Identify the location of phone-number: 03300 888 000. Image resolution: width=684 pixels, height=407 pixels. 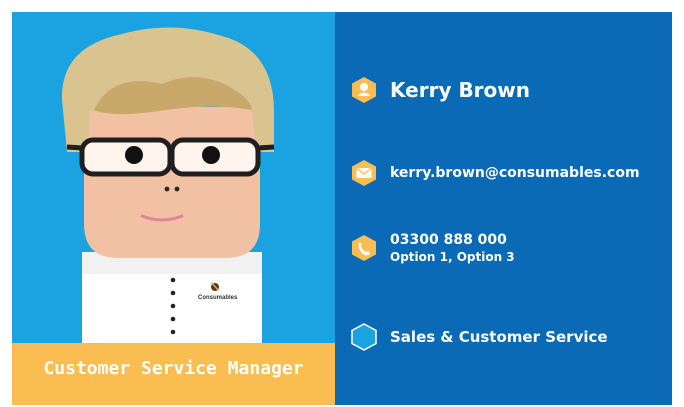
(448, 240).